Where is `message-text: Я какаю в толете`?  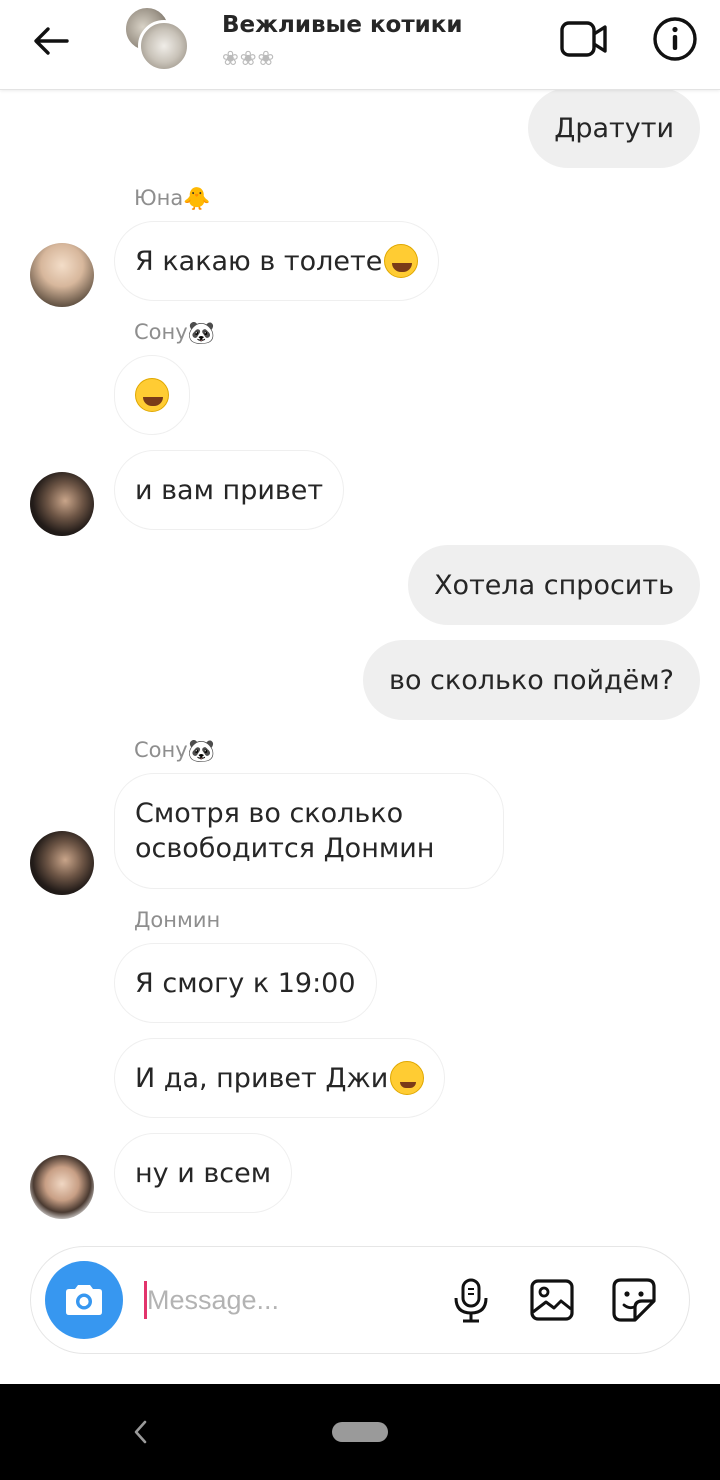
message-text: Я какаю в толете is located at coordinates (259, 261).